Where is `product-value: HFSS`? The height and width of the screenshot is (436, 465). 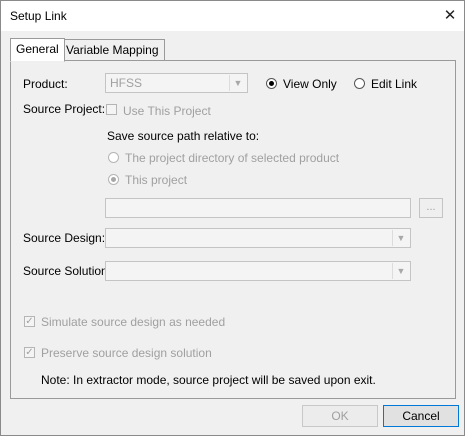
product-value: HFSS is located at coordinates (126, 83).